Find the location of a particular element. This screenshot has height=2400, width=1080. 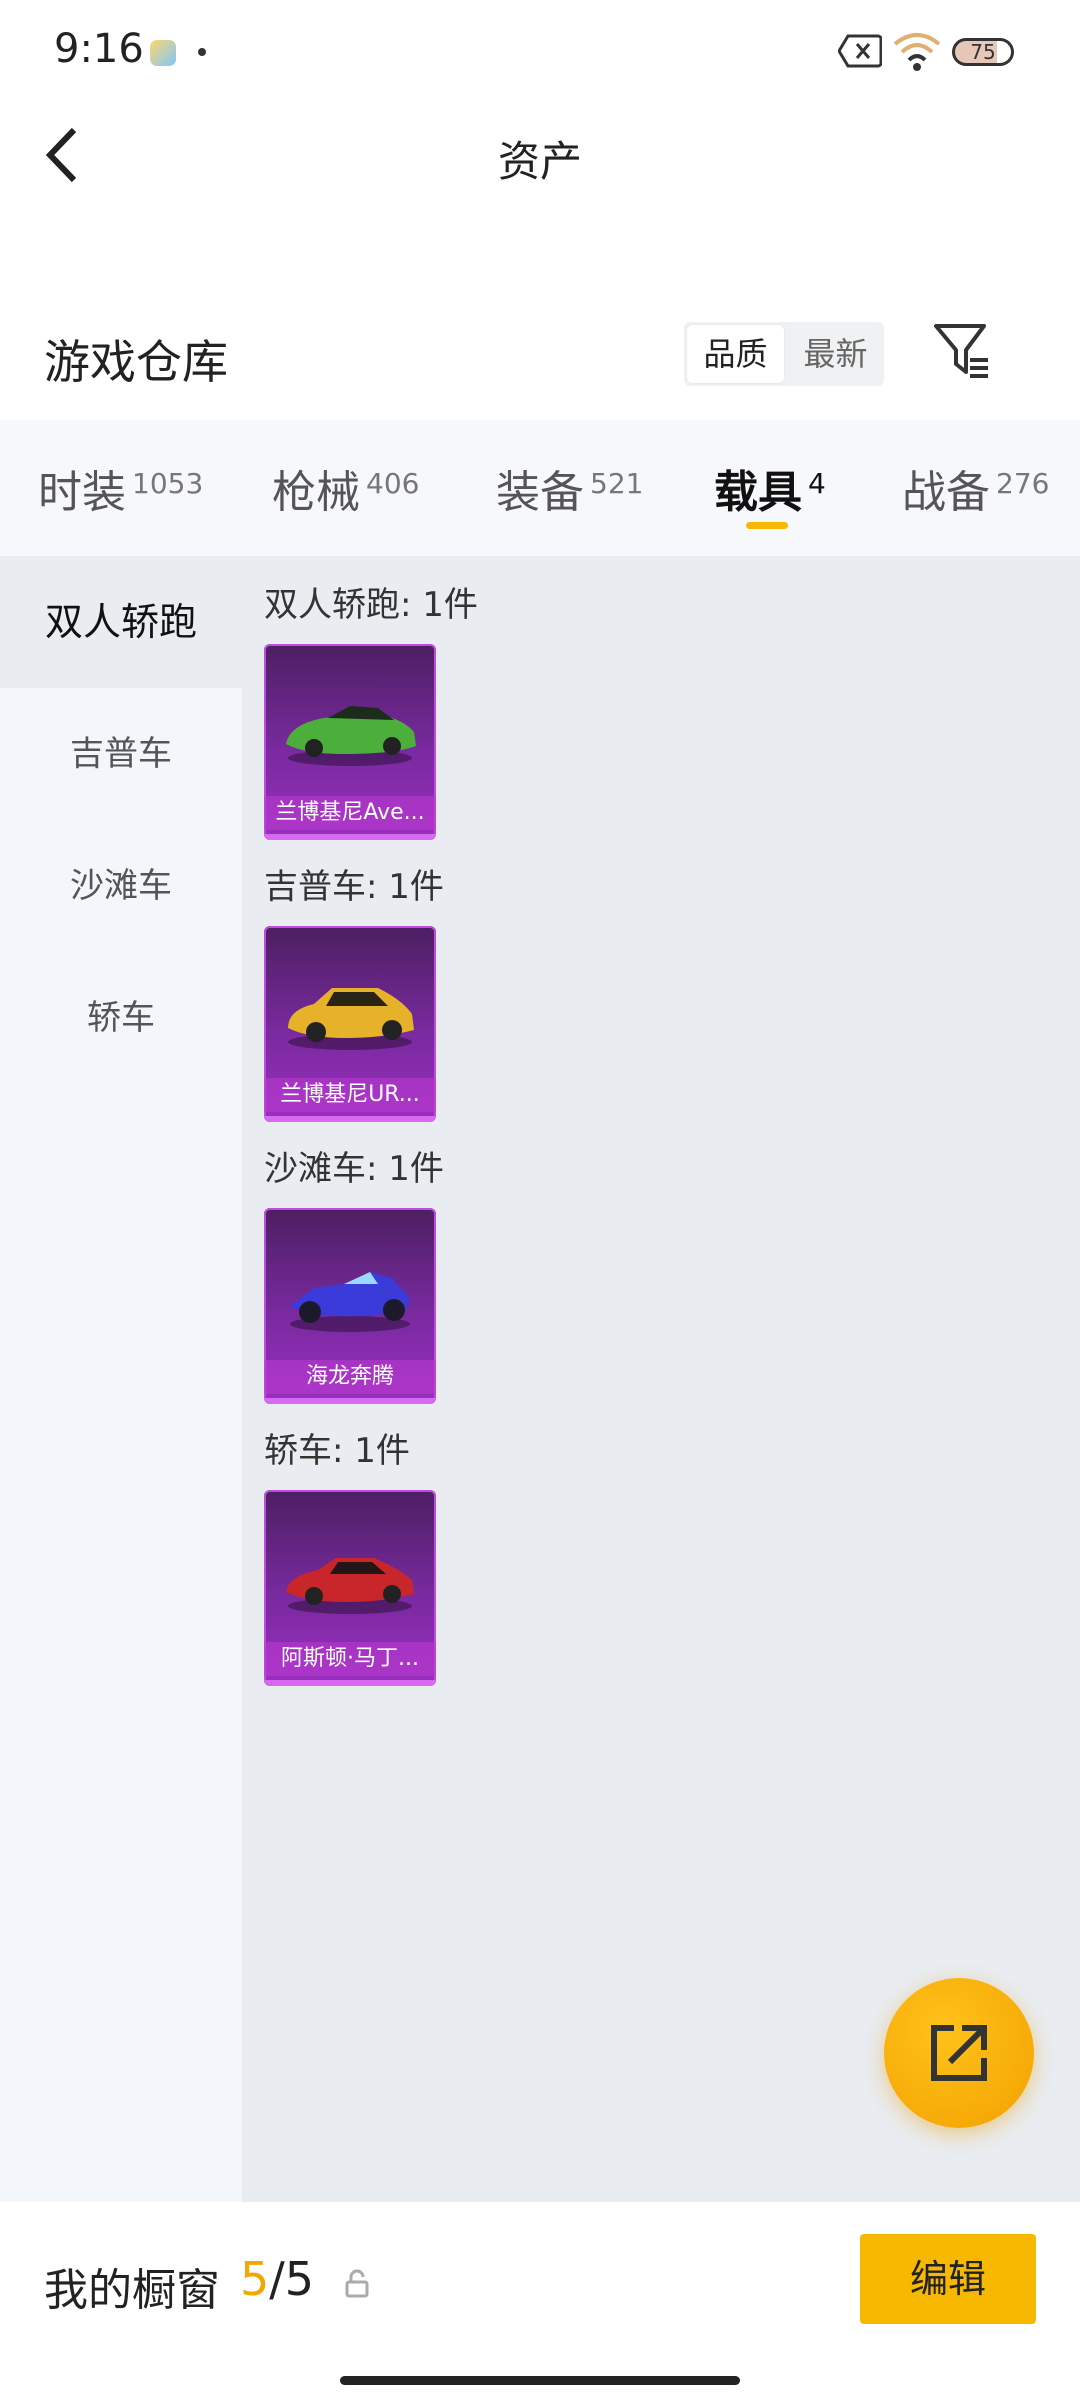

sports-car-icon is located at coordinates (351, 736).